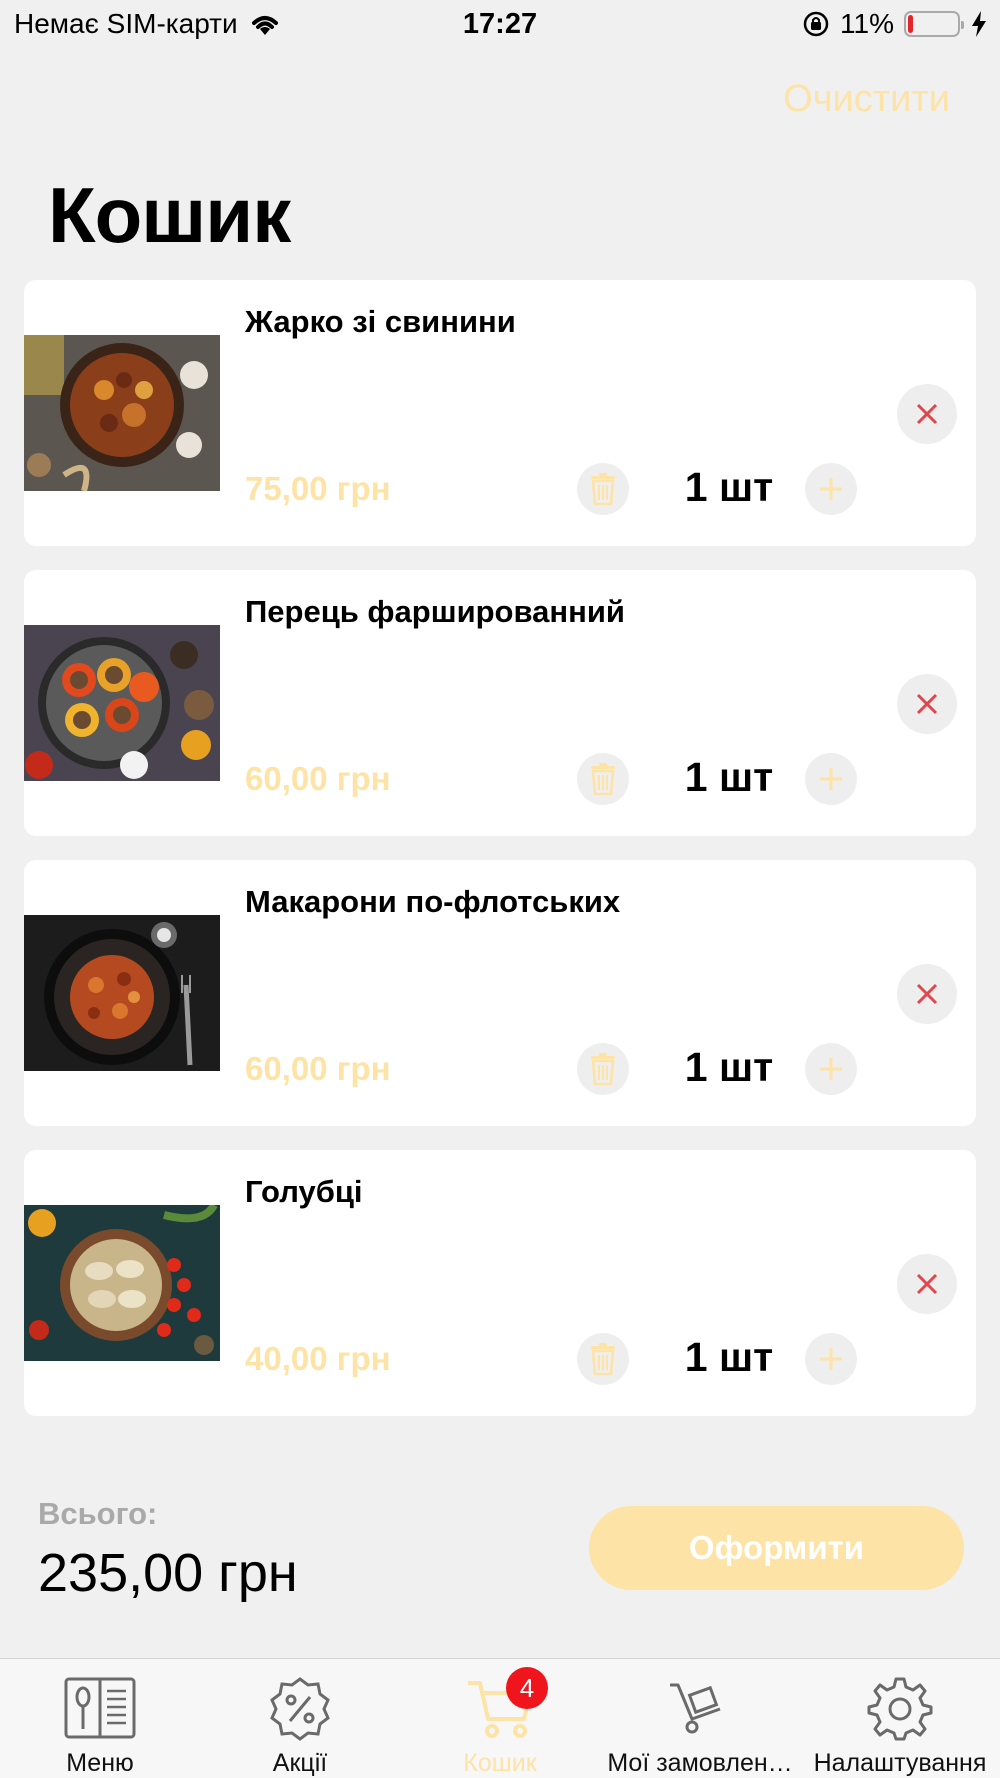 This screenshot has height=1778, width=1000. What do you see at coordinates (895, 24) in the screenshot?
I see `status-right: 11%` at bounding box center [895, 24].